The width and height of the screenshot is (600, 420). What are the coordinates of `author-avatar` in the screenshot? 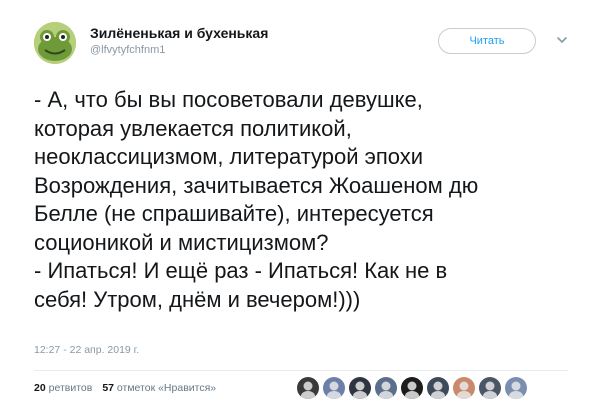 It's located at (55, 43).